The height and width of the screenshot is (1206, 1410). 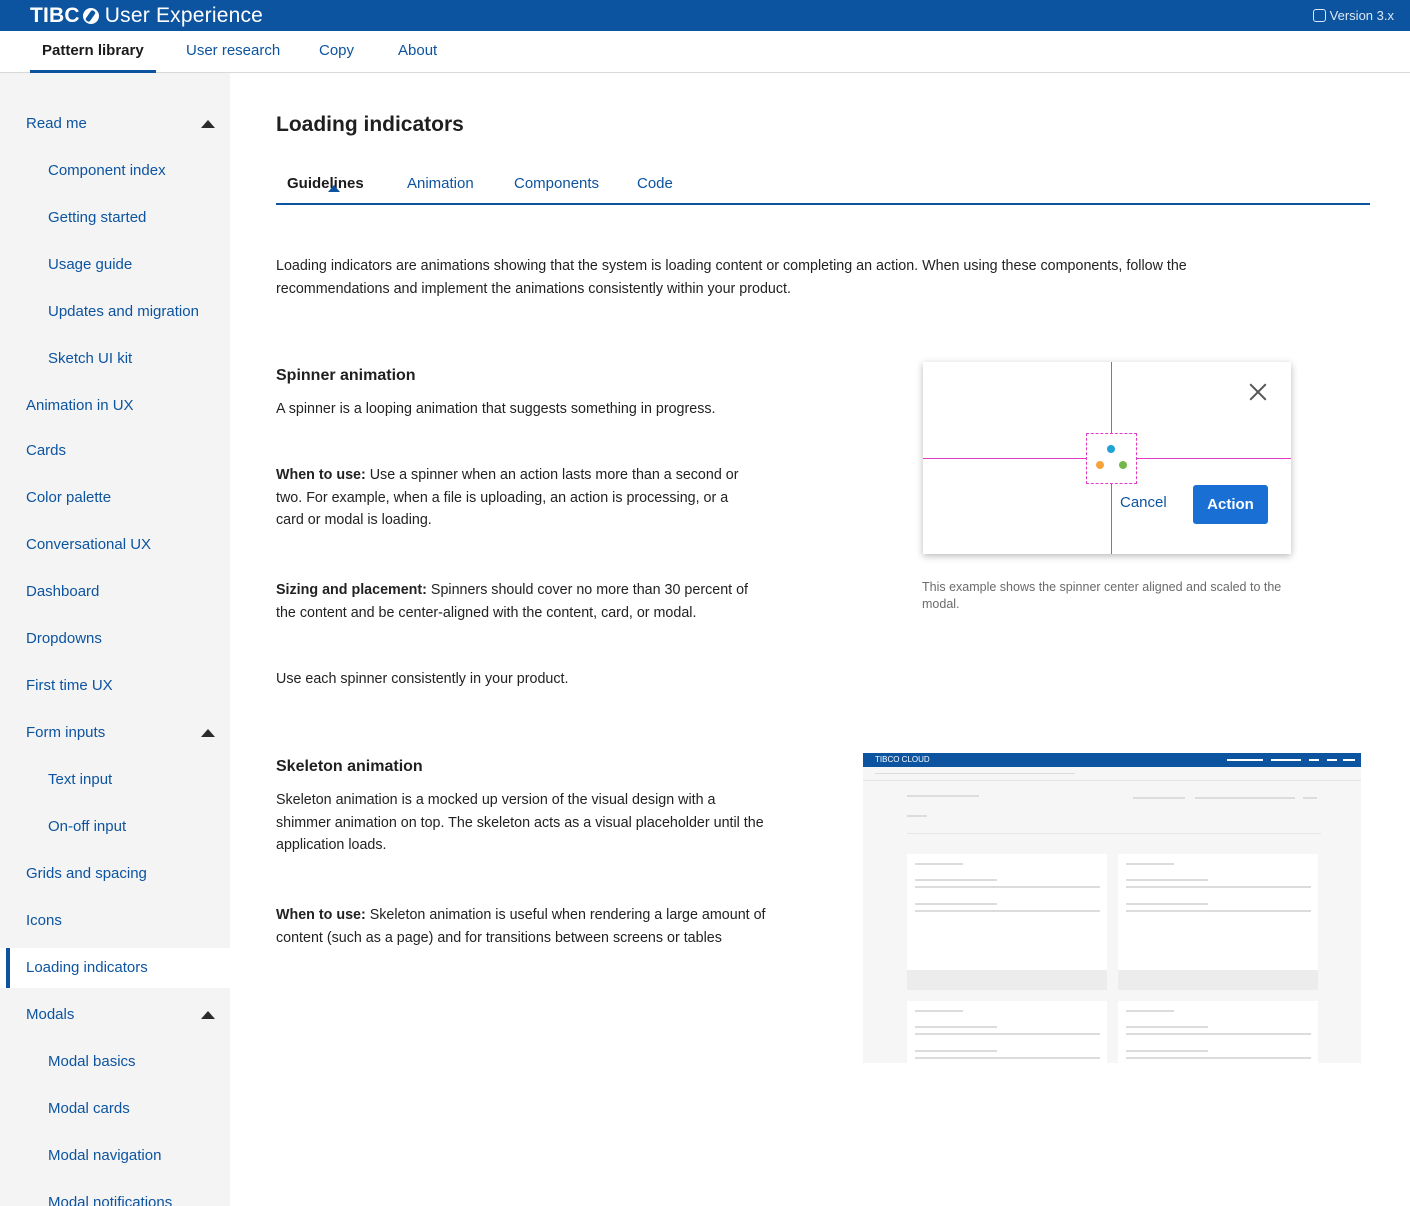 What do you see at coordinates (115, 733) in the screenshot?
I see `sidebar-item-form-inputs: Form inputs` at bounding box center [115, 733].